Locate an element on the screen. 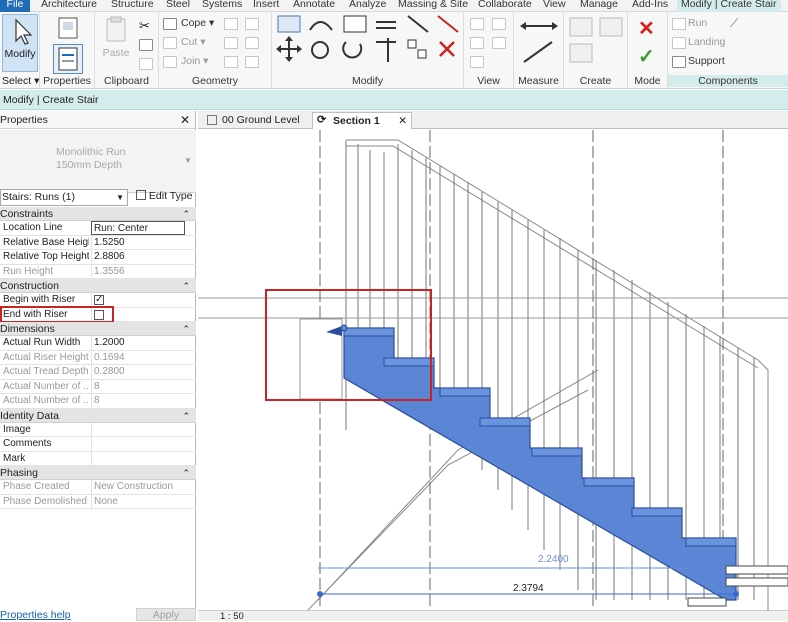 The height and width of the screenshot is (622, 788). section-constraints: Constraints ⌃ is located at coordinates (98, 214).